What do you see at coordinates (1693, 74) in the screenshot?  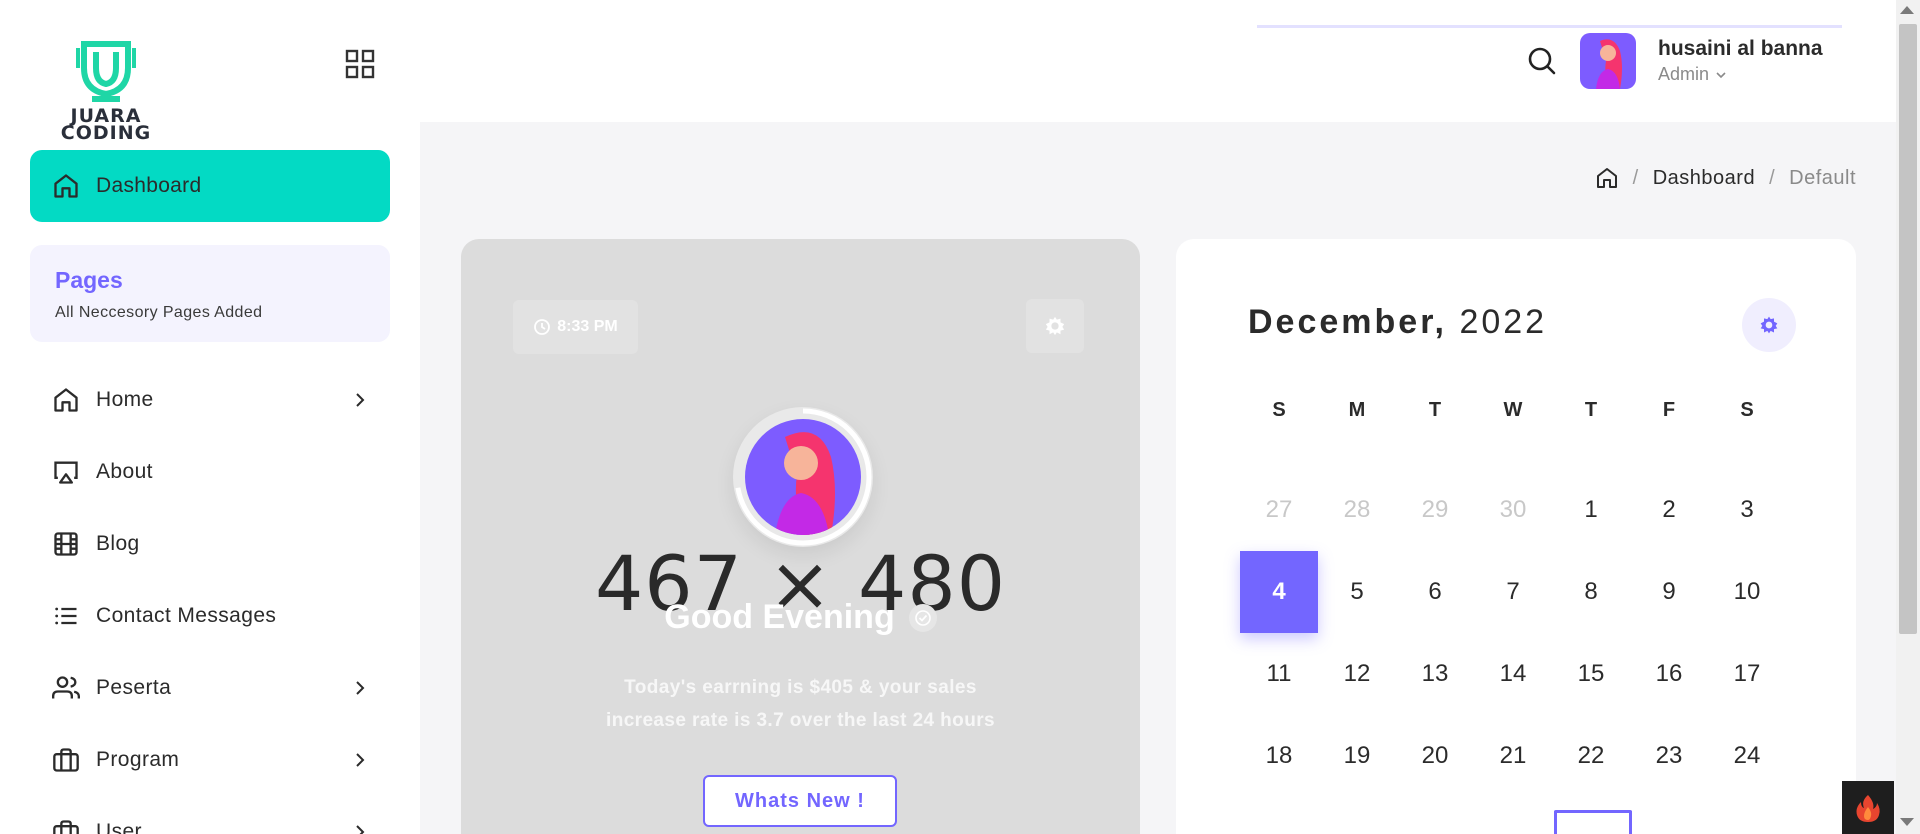 I see `user-role-dropdown: Admin` at bounding box center [1693, 74].